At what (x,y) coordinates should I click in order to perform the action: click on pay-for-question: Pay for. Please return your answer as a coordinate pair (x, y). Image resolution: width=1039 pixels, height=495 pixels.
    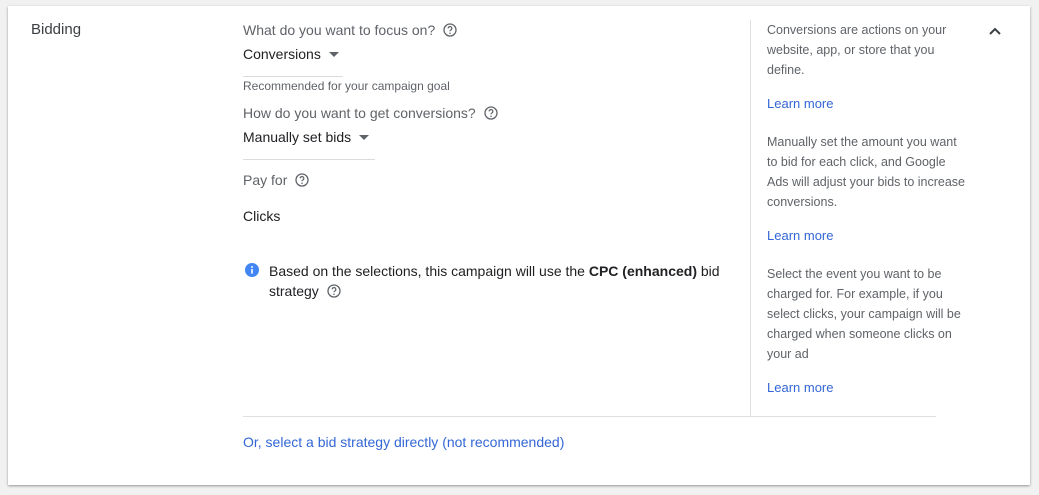
    Looking at the image, I should click on (276, 180).